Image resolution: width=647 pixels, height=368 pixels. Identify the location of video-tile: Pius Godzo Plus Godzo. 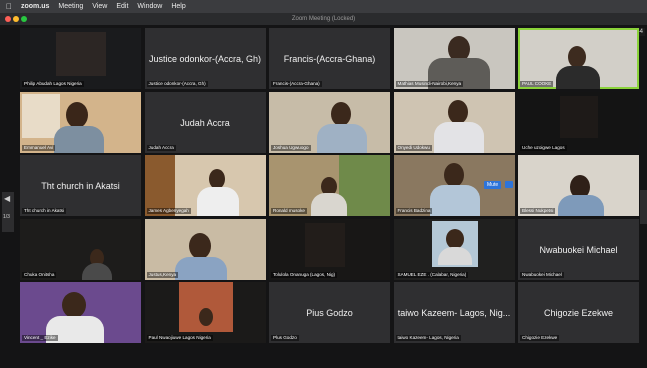
(329, 312).